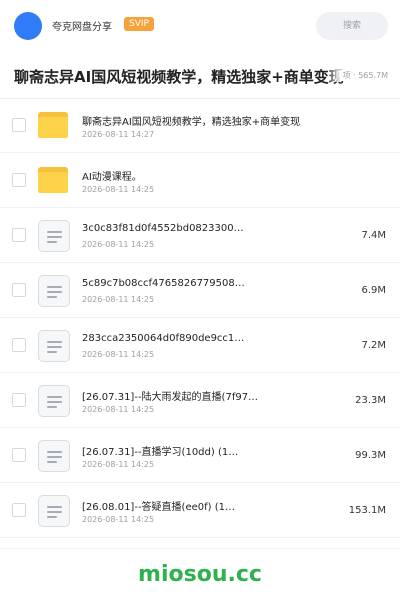  What do you see at coordinates (139, 24) in the screenshot?
I see `svip-badge: SVIP` at bounding box center [139, 24].